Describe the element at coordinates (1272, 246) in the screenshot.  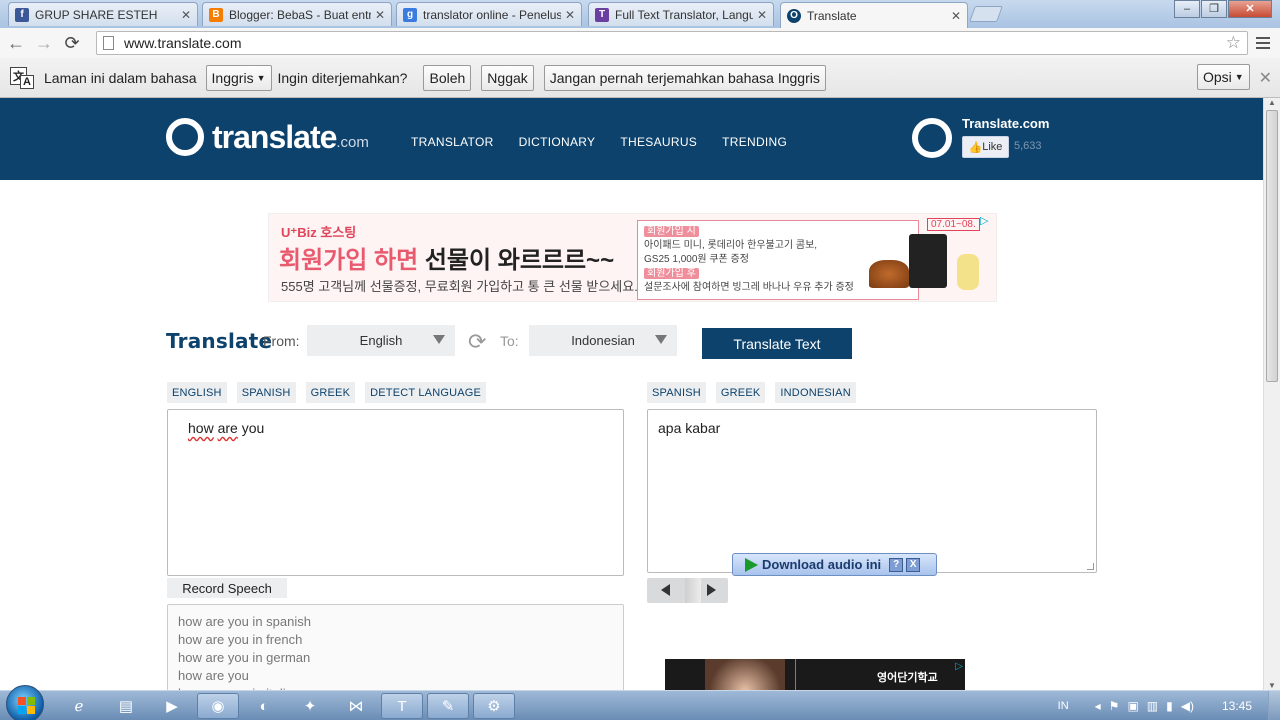
I see `scrollbar-thumb` at that location.